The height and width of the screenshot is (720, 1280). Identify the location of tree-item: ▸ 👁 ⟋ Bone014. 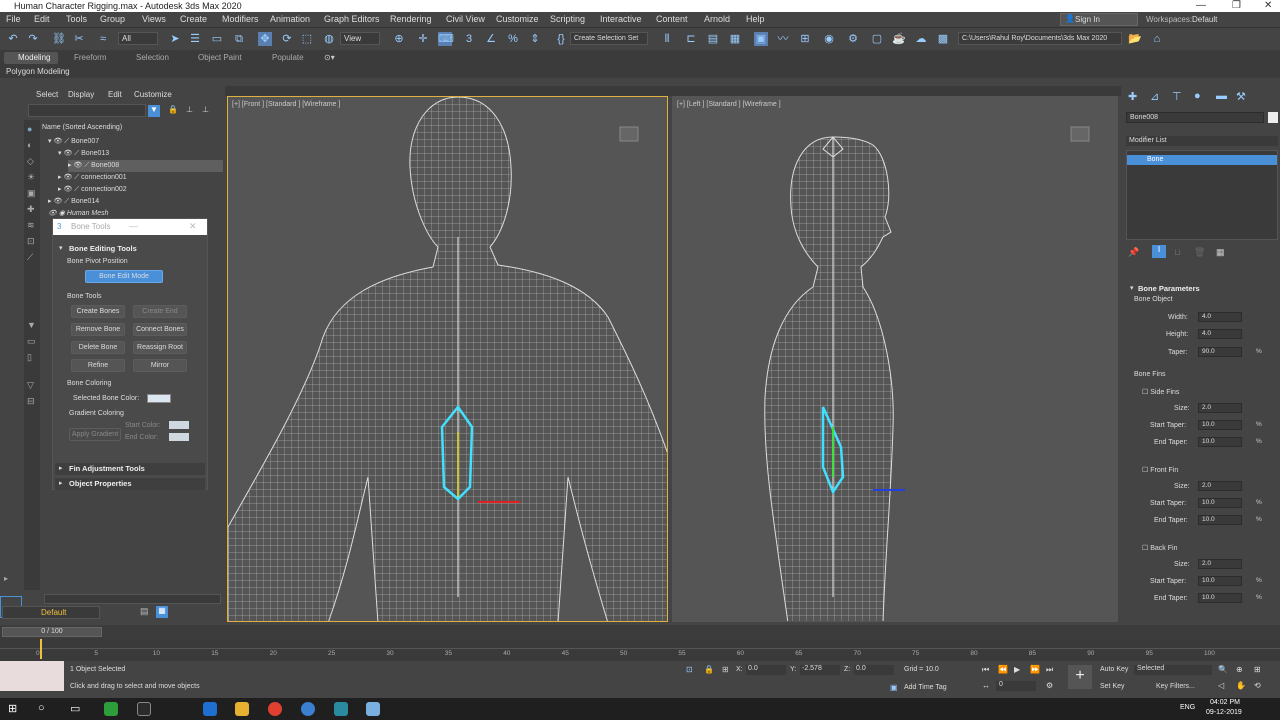
(123, 202).